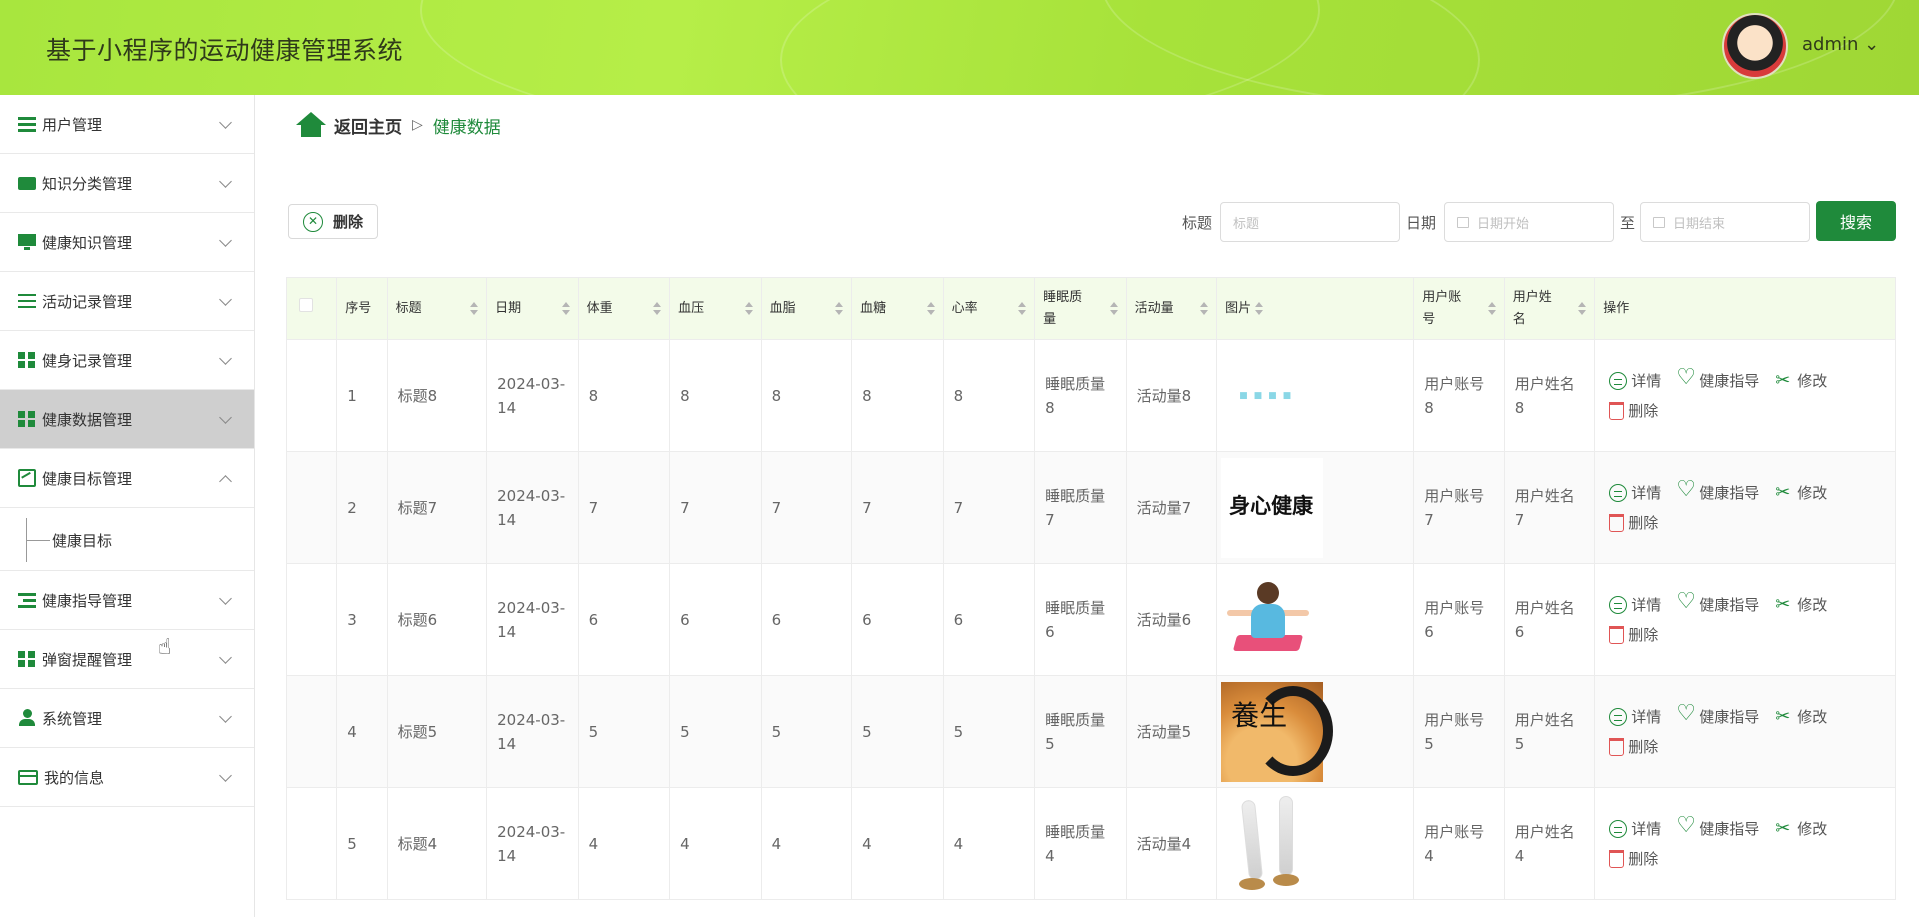 The image size is (1919, 917). Describe the element at coordinates (1549, 308) in the screenshot. I see `column-header: 用户姓名` at that location.